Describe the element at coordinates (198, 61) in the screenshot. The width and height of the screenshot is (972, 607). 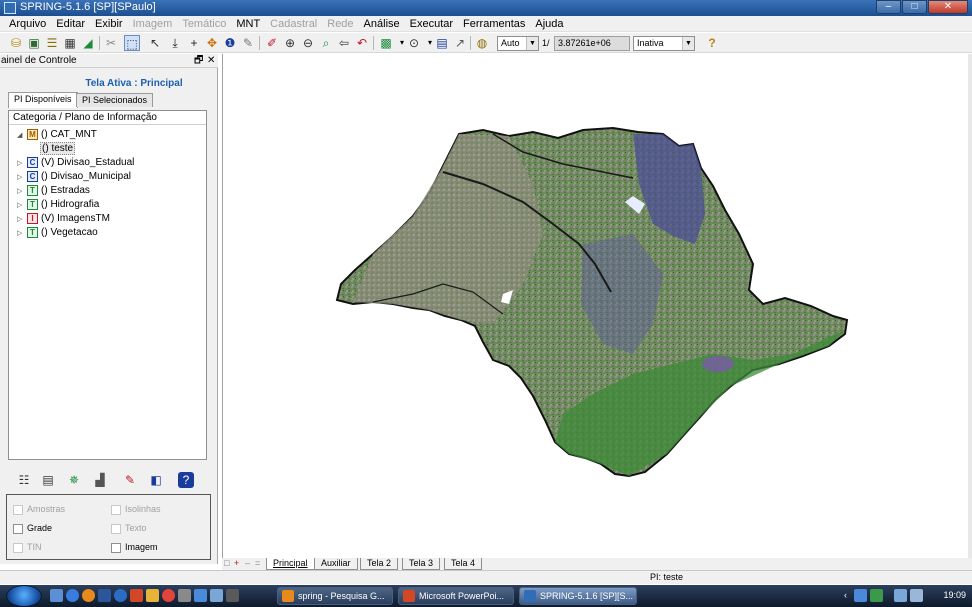
I see `float-panel-icon: 🗗` at that location.